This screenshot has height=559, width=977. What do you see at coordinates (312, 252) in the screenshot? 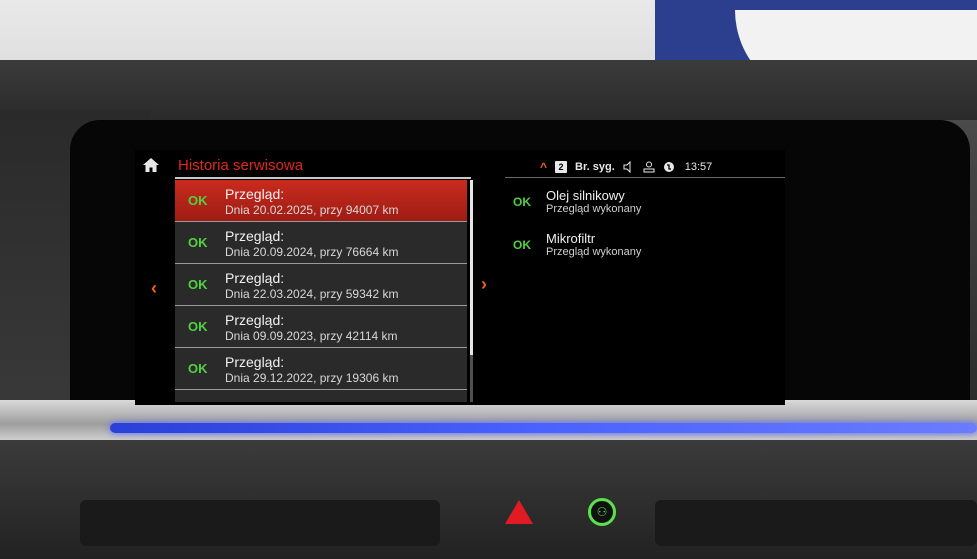
I see `list-item-detail: Dnia 20.09.2024, przy 76664 km` at bounding box center [312, 252].